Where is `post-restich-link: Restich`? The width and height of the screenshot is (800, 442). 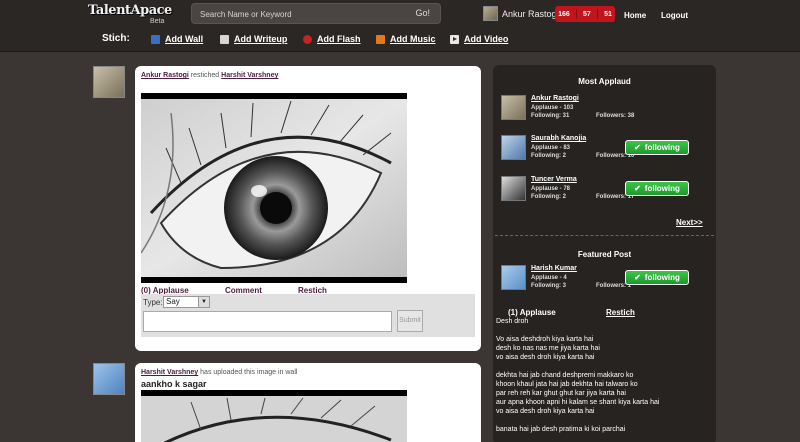
post-restich-link: Restich is located at coordinates (620, 312).